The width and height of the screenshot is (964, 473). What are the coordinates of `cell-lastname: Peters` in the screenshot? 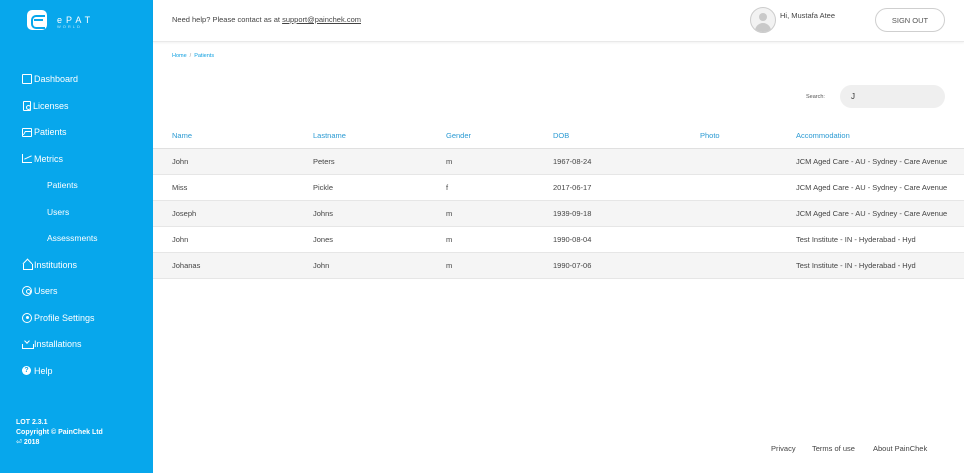 It's located at (379, 161).